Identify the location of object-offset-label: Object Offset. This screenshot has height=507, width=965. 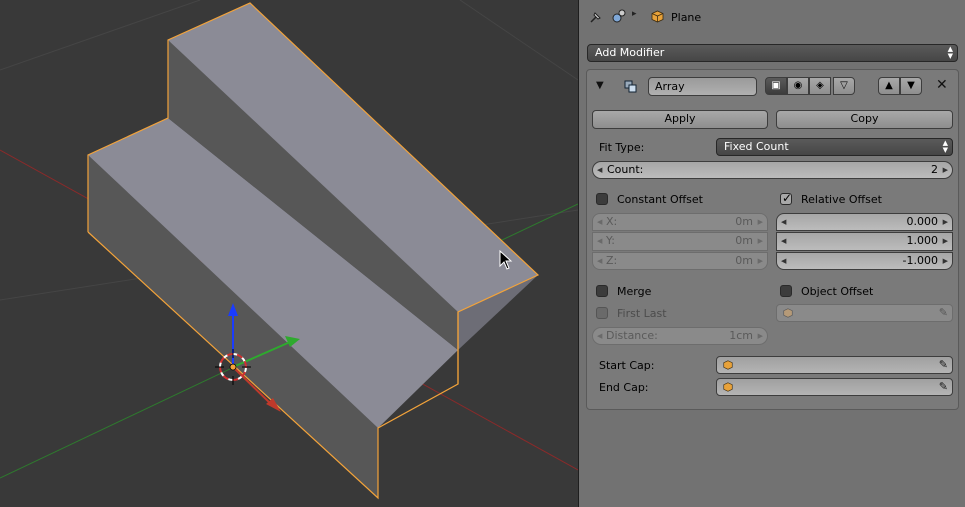
(837, 291).